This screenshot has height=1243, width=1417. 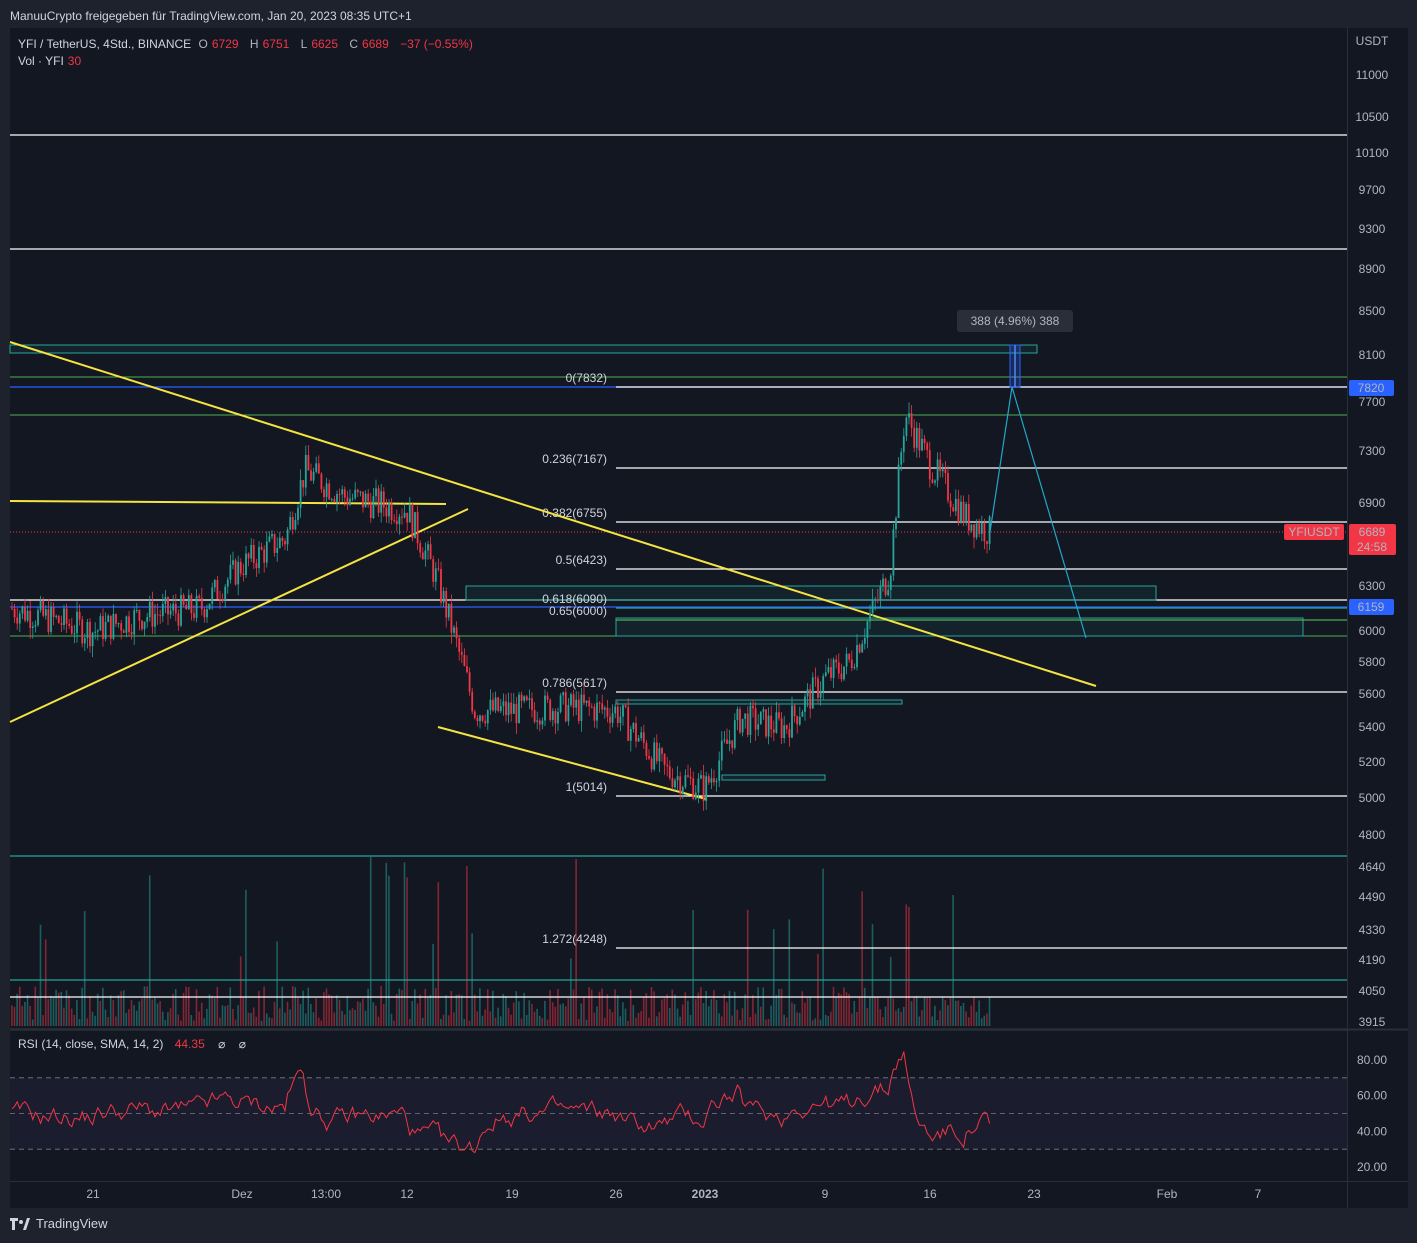 I want to click on tradingview-brand: TradingView, so click(x=59, y=1223).